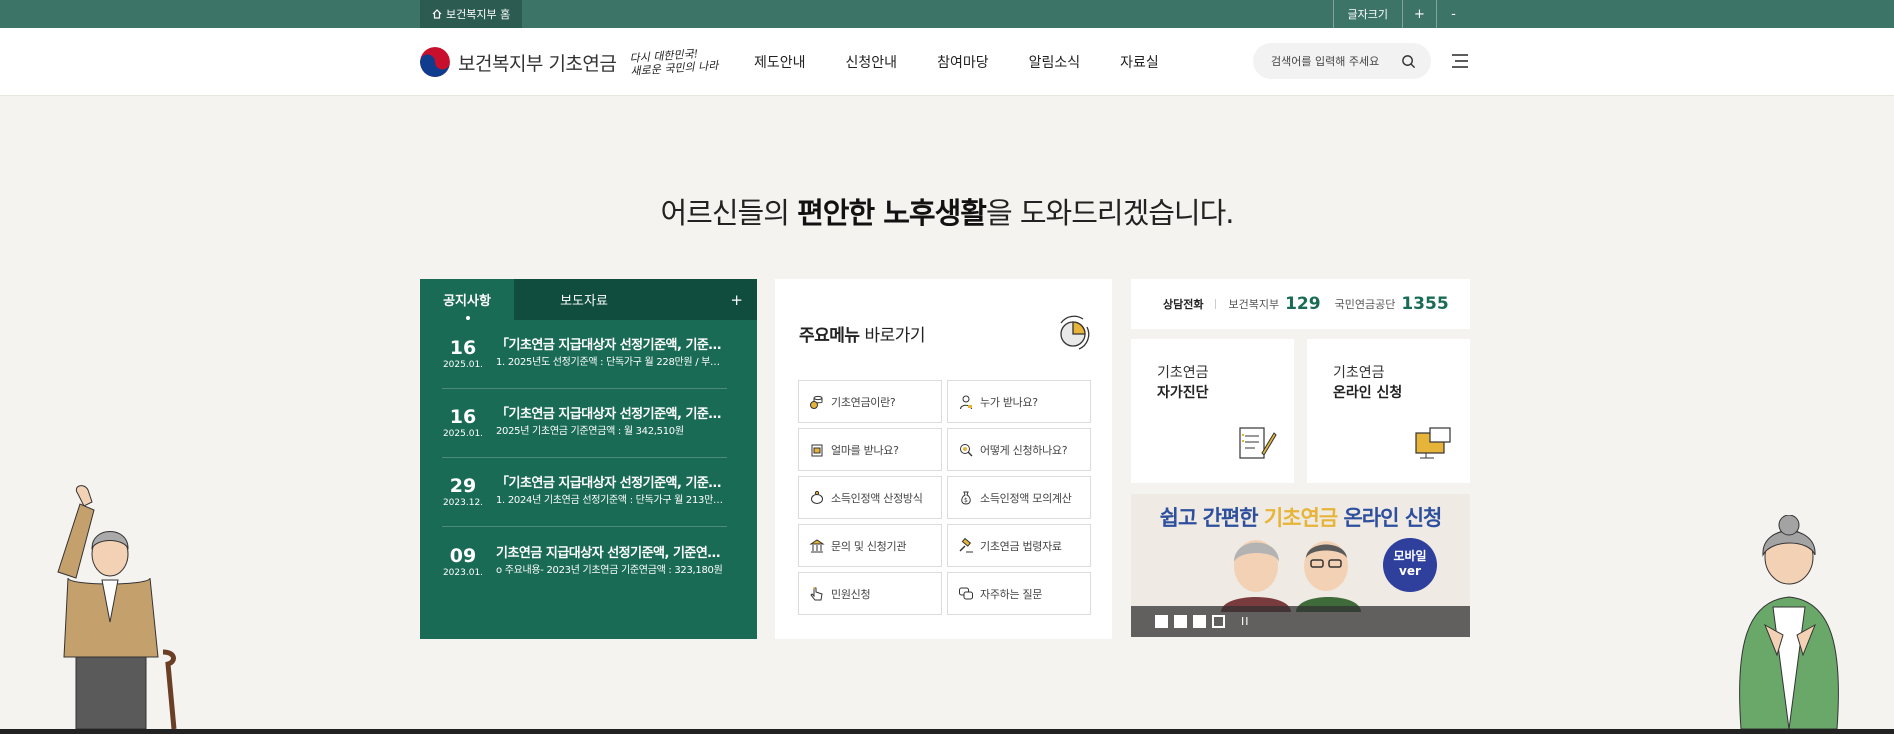 This screenshot has height=734, width=1894. What do you see at coordinates (780, 62) in the screenshot?
I see `nav-item-system-guide: 제도안내` at bounding box center [780, 62].